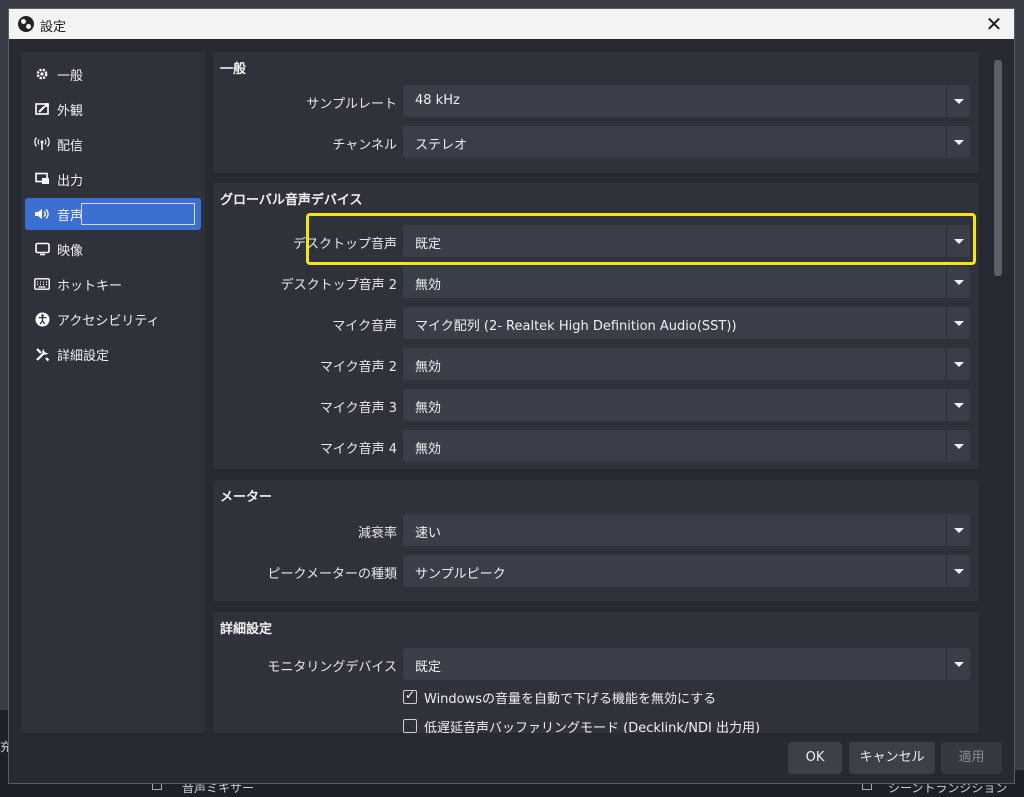  Describe the element at coordinates (460, 574) in the screenshot. I see `select-value: サンプルピーク` at that location.